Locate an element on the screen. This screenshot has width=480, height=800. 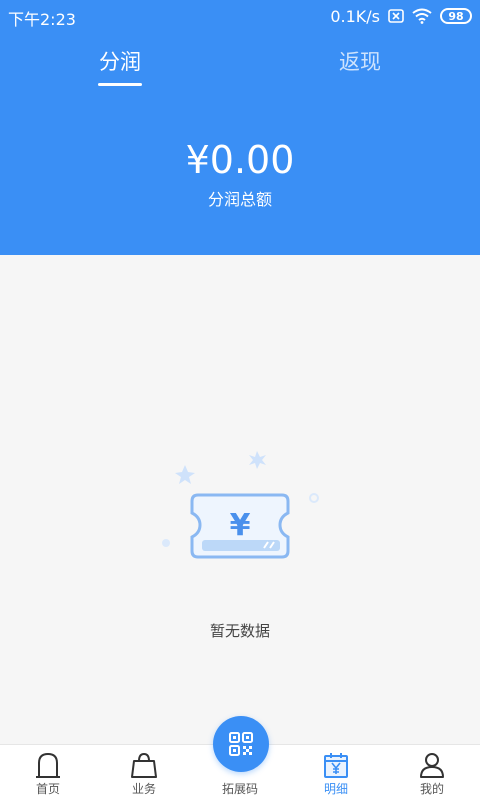
user-icon is located at coordinates (432, 765).